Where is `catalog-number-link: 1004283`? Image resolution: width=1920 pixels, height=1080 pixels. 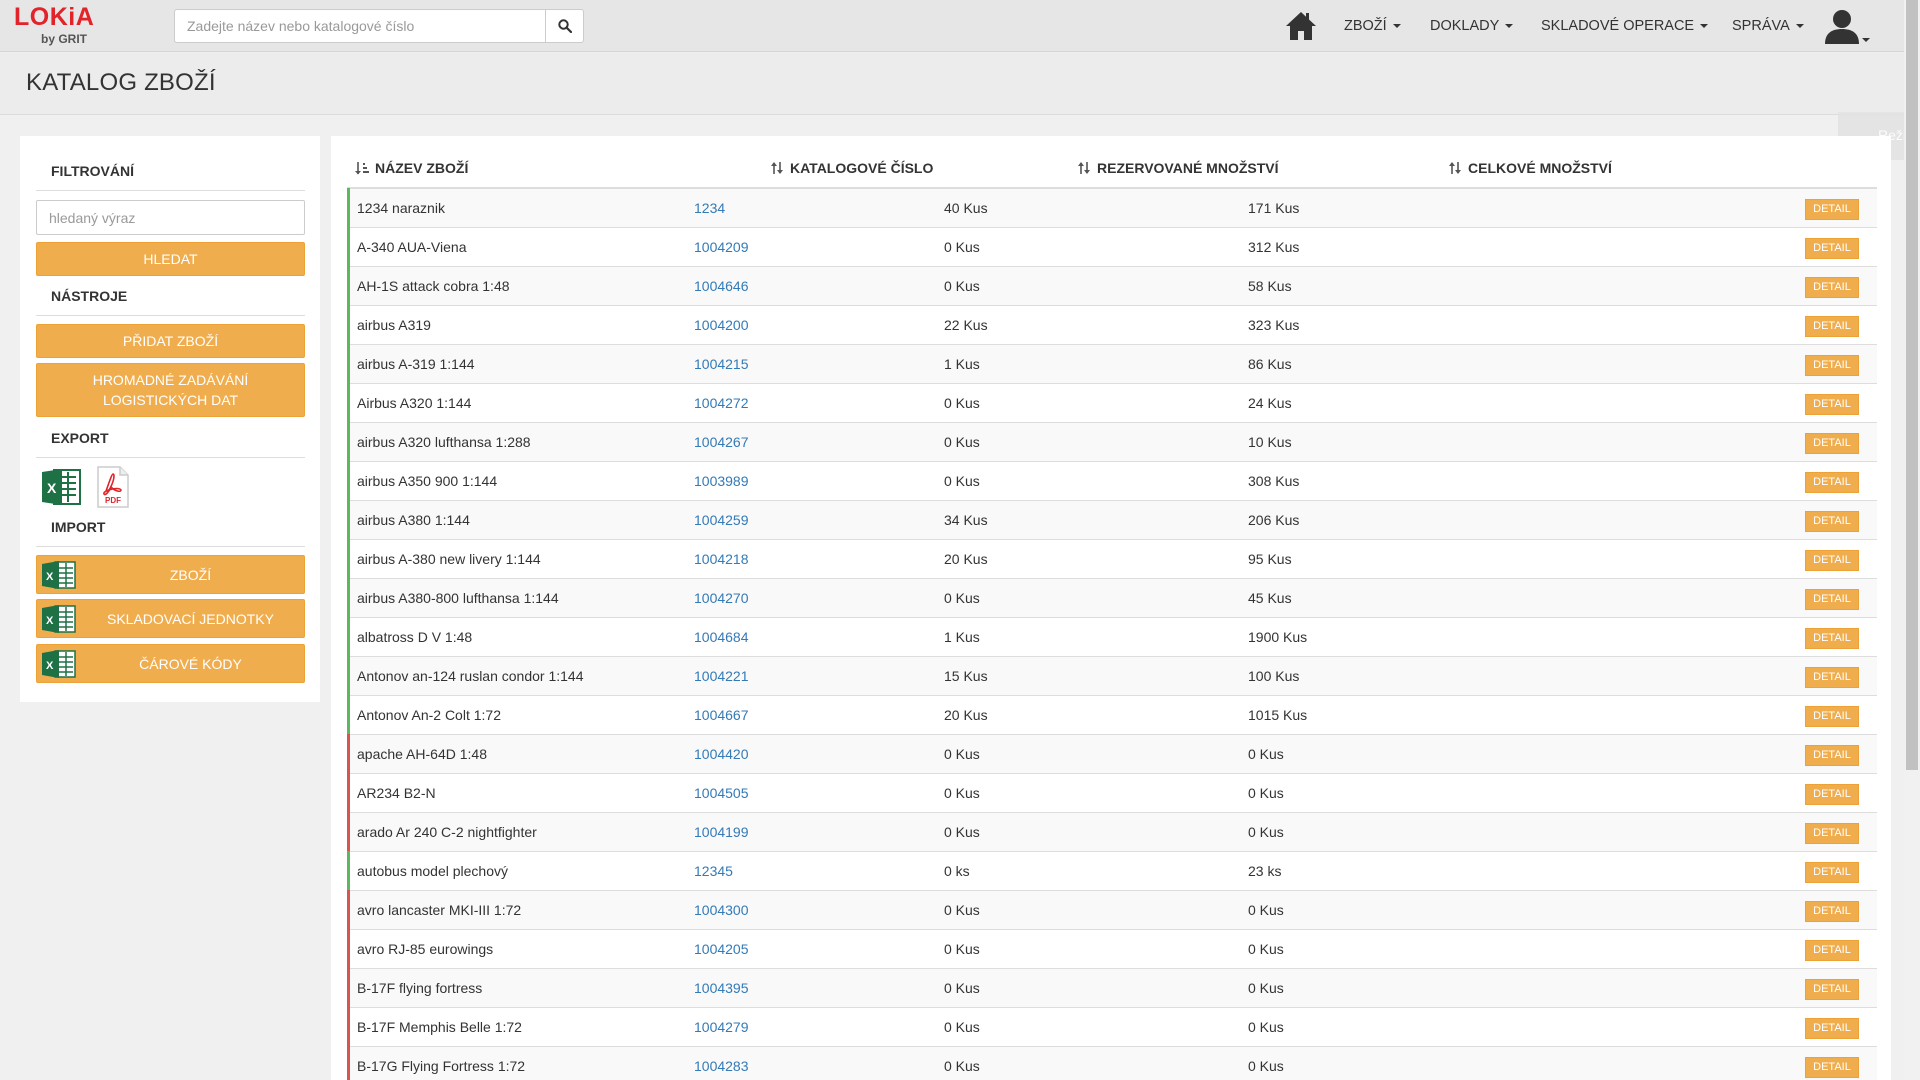 catalog-number-link: 1004283 is located at coordinates (721, 1066).